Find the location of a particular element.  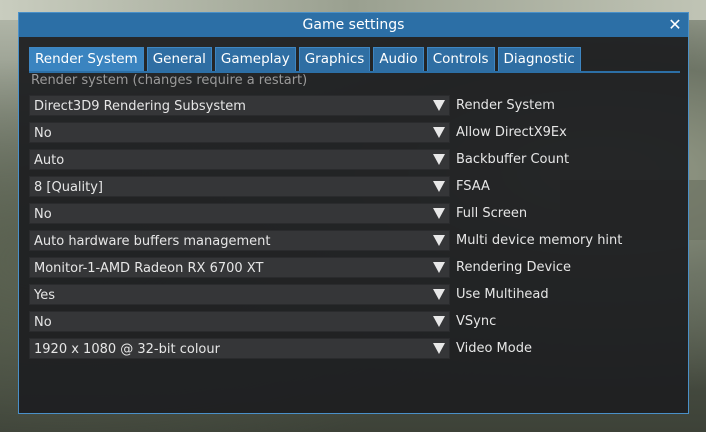

use-multihead-dropdown: Yes is located at coordinates (239, 294).